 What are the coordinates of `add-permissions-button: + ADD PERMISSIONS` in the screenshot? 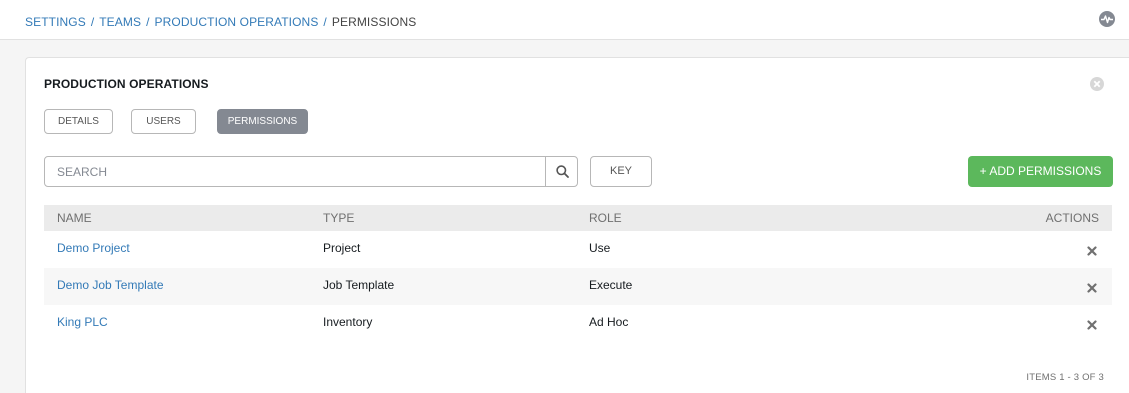 It's located at (1040, 171).